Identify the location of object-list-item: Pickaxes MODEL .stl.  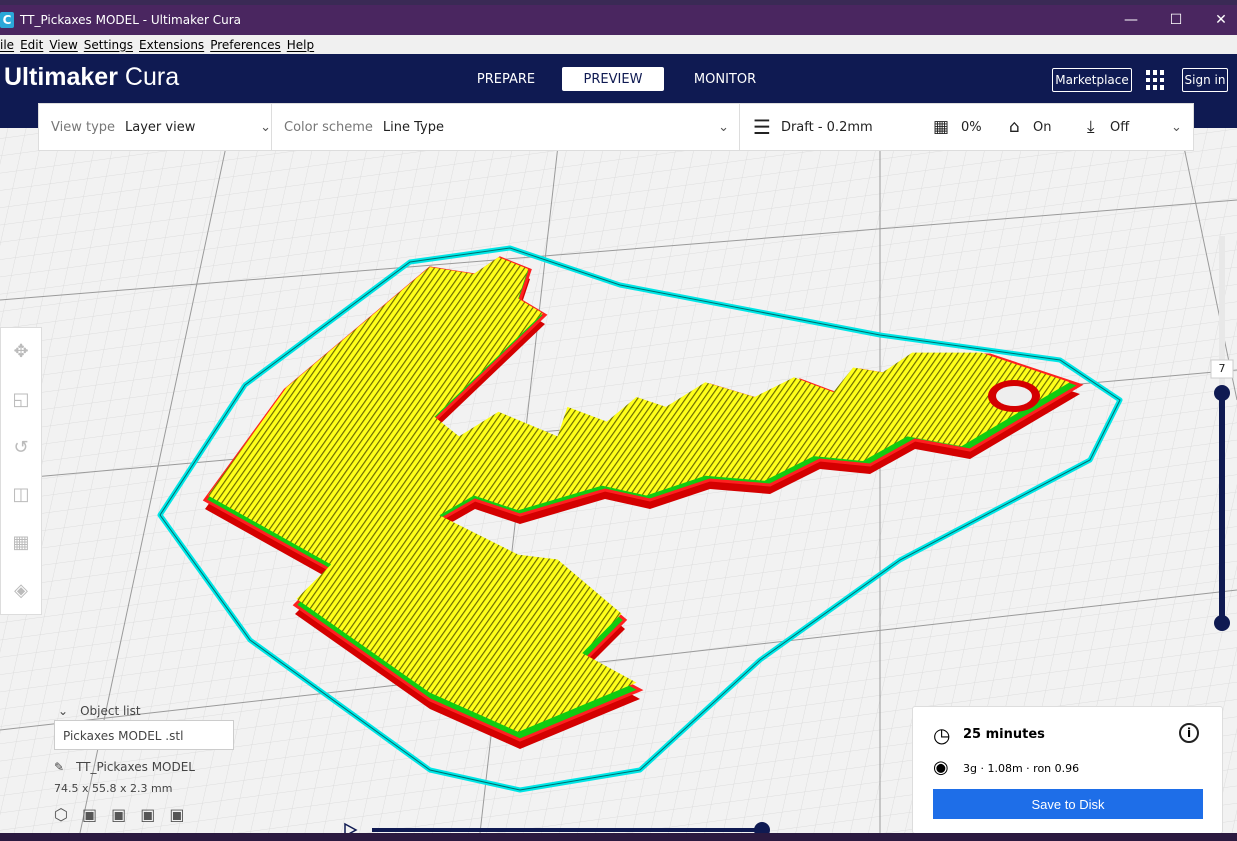
(144, 735).